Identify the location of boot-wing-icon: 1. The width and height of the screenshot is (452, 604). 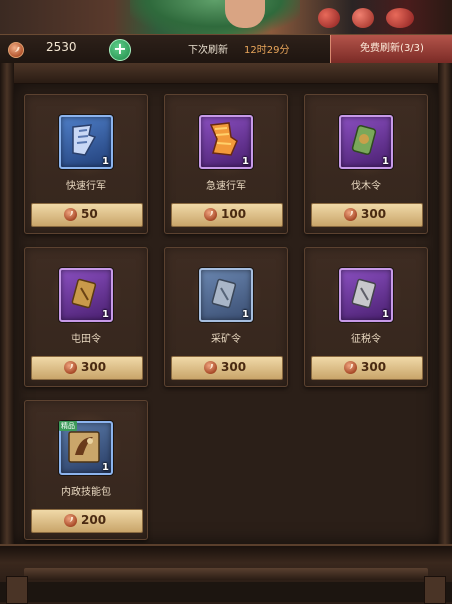
(86, 142).